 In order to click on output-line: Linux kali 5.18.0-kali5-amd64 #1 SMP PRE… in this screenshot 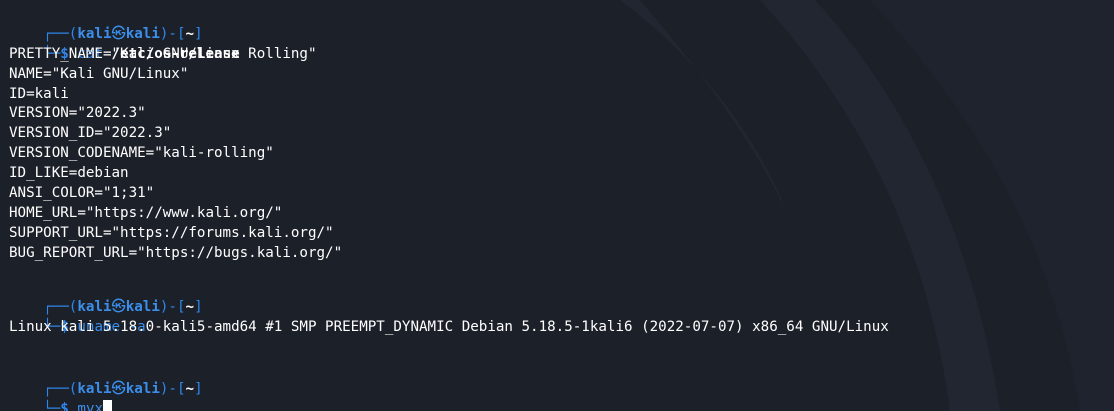, I will do `click(449, 327)`.